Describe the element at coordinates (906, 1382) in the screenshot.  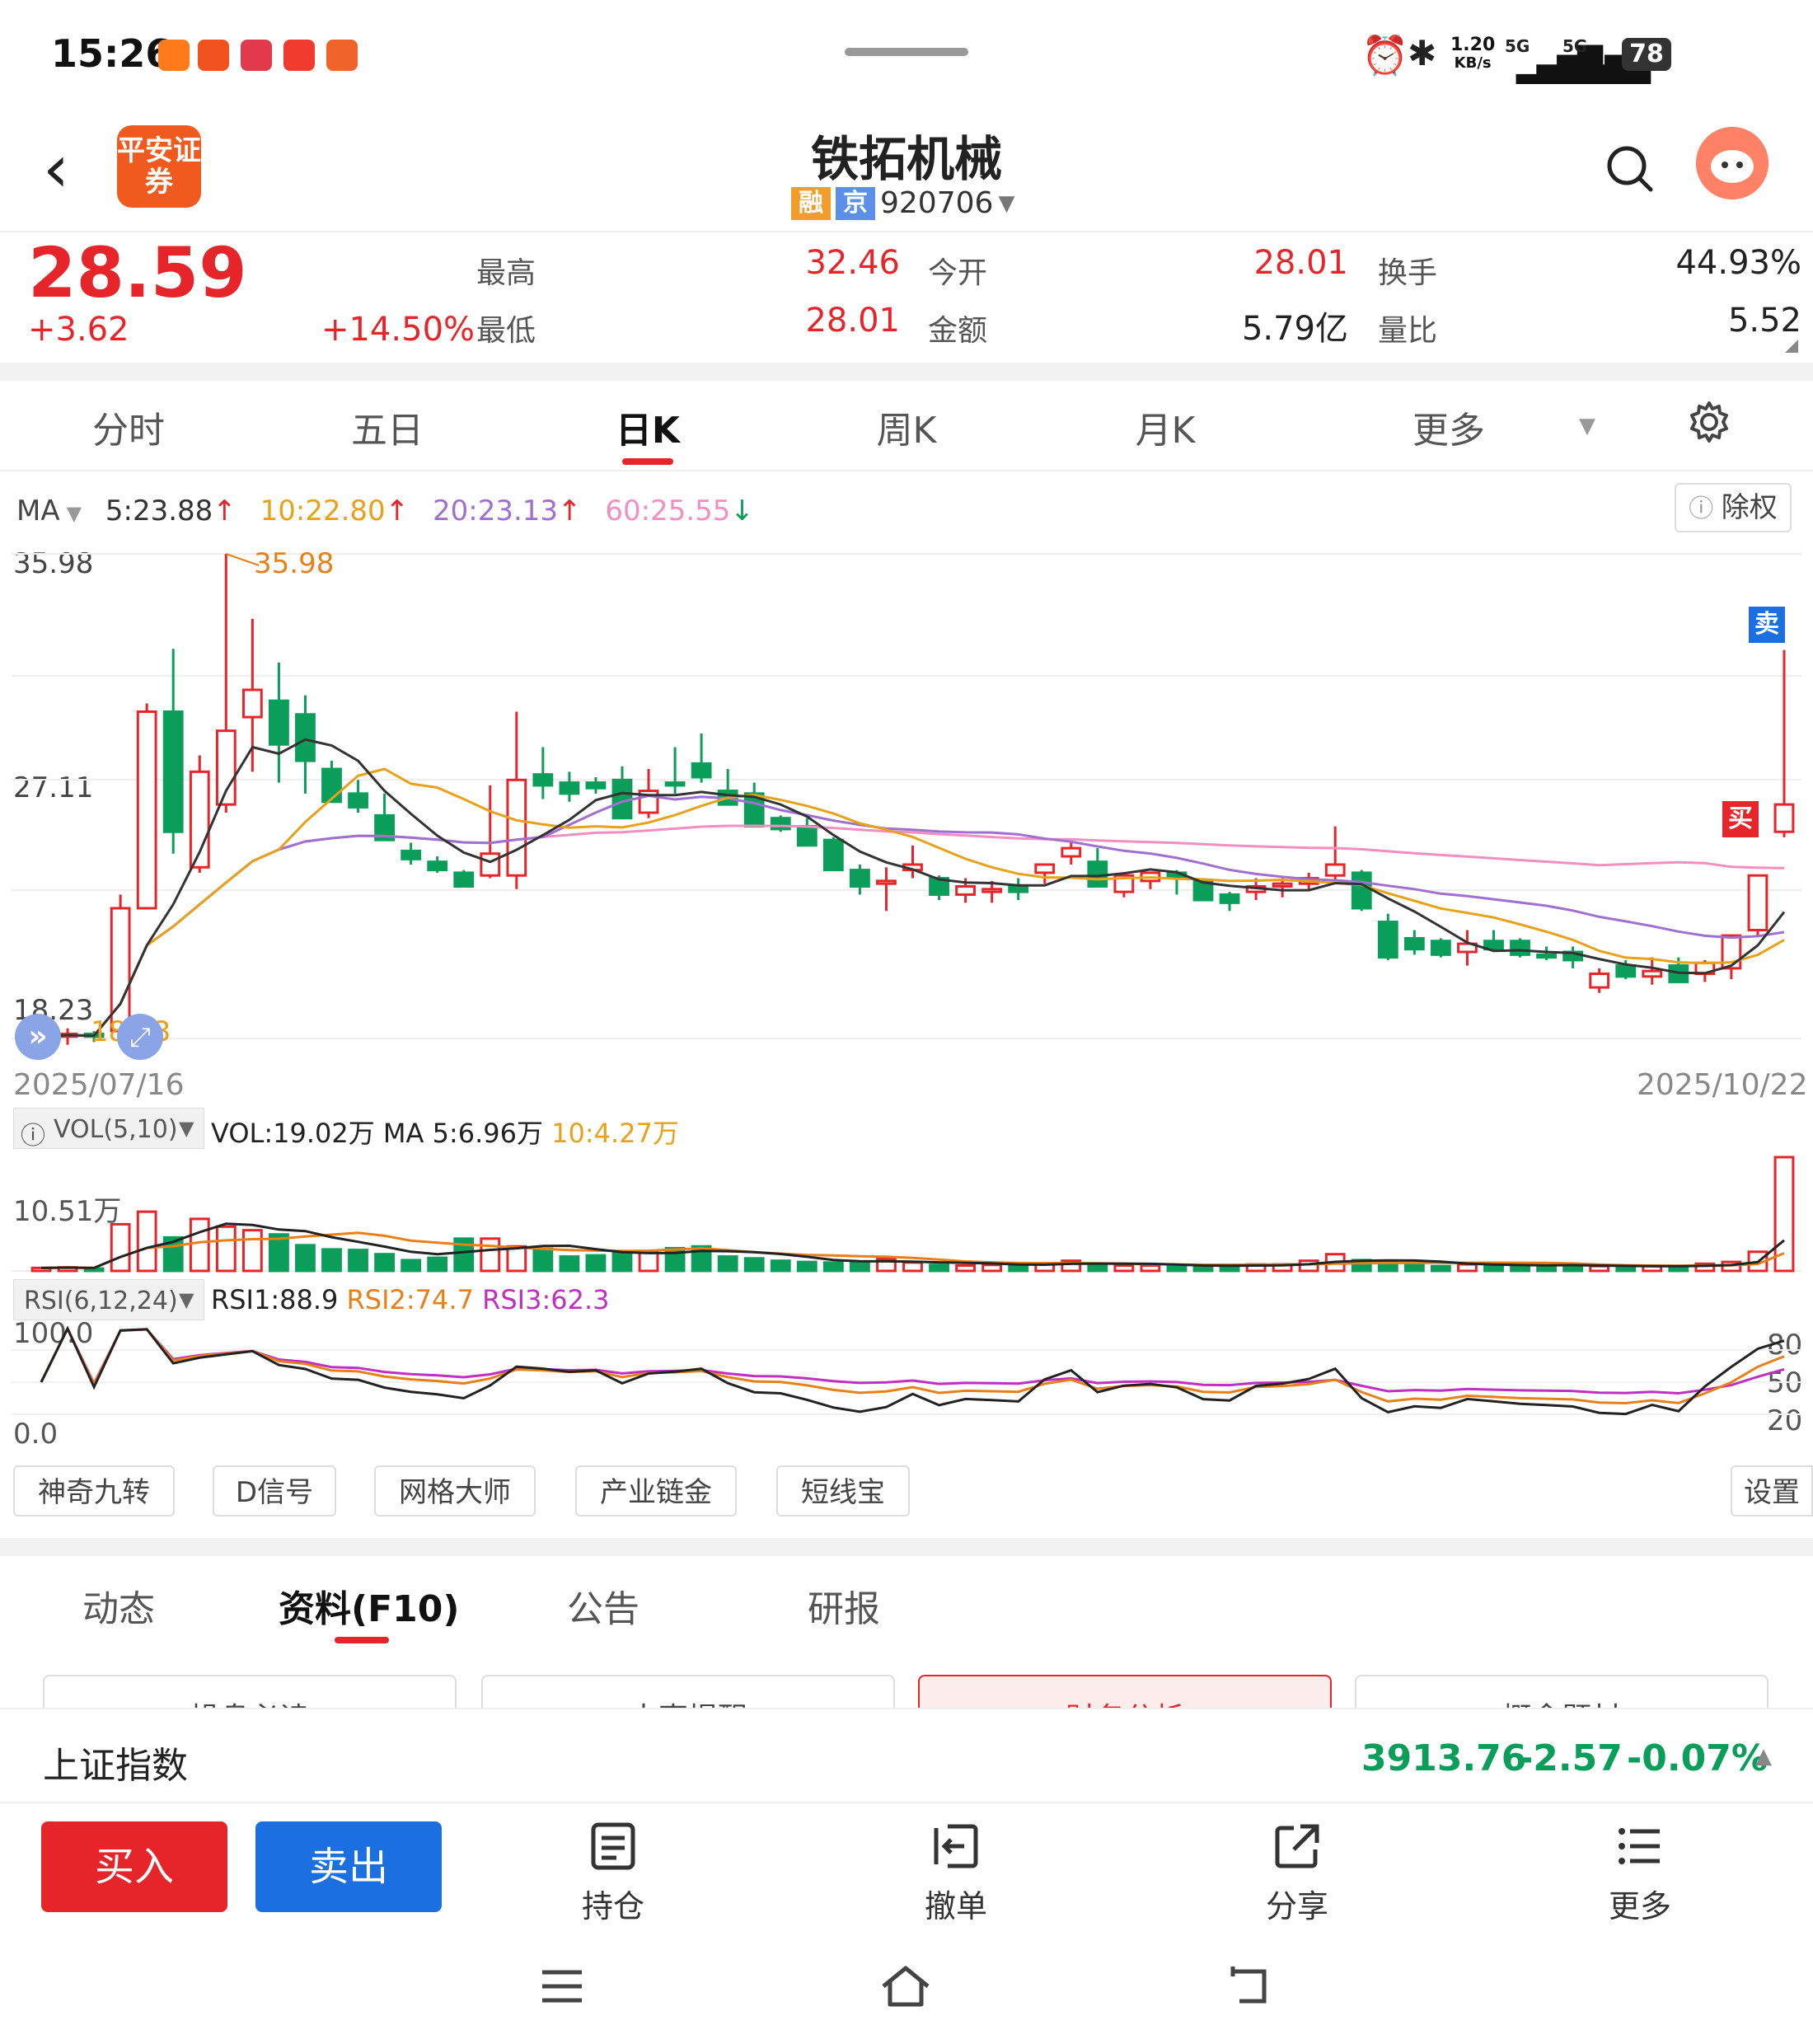
I see `rsi-chart` at that location.